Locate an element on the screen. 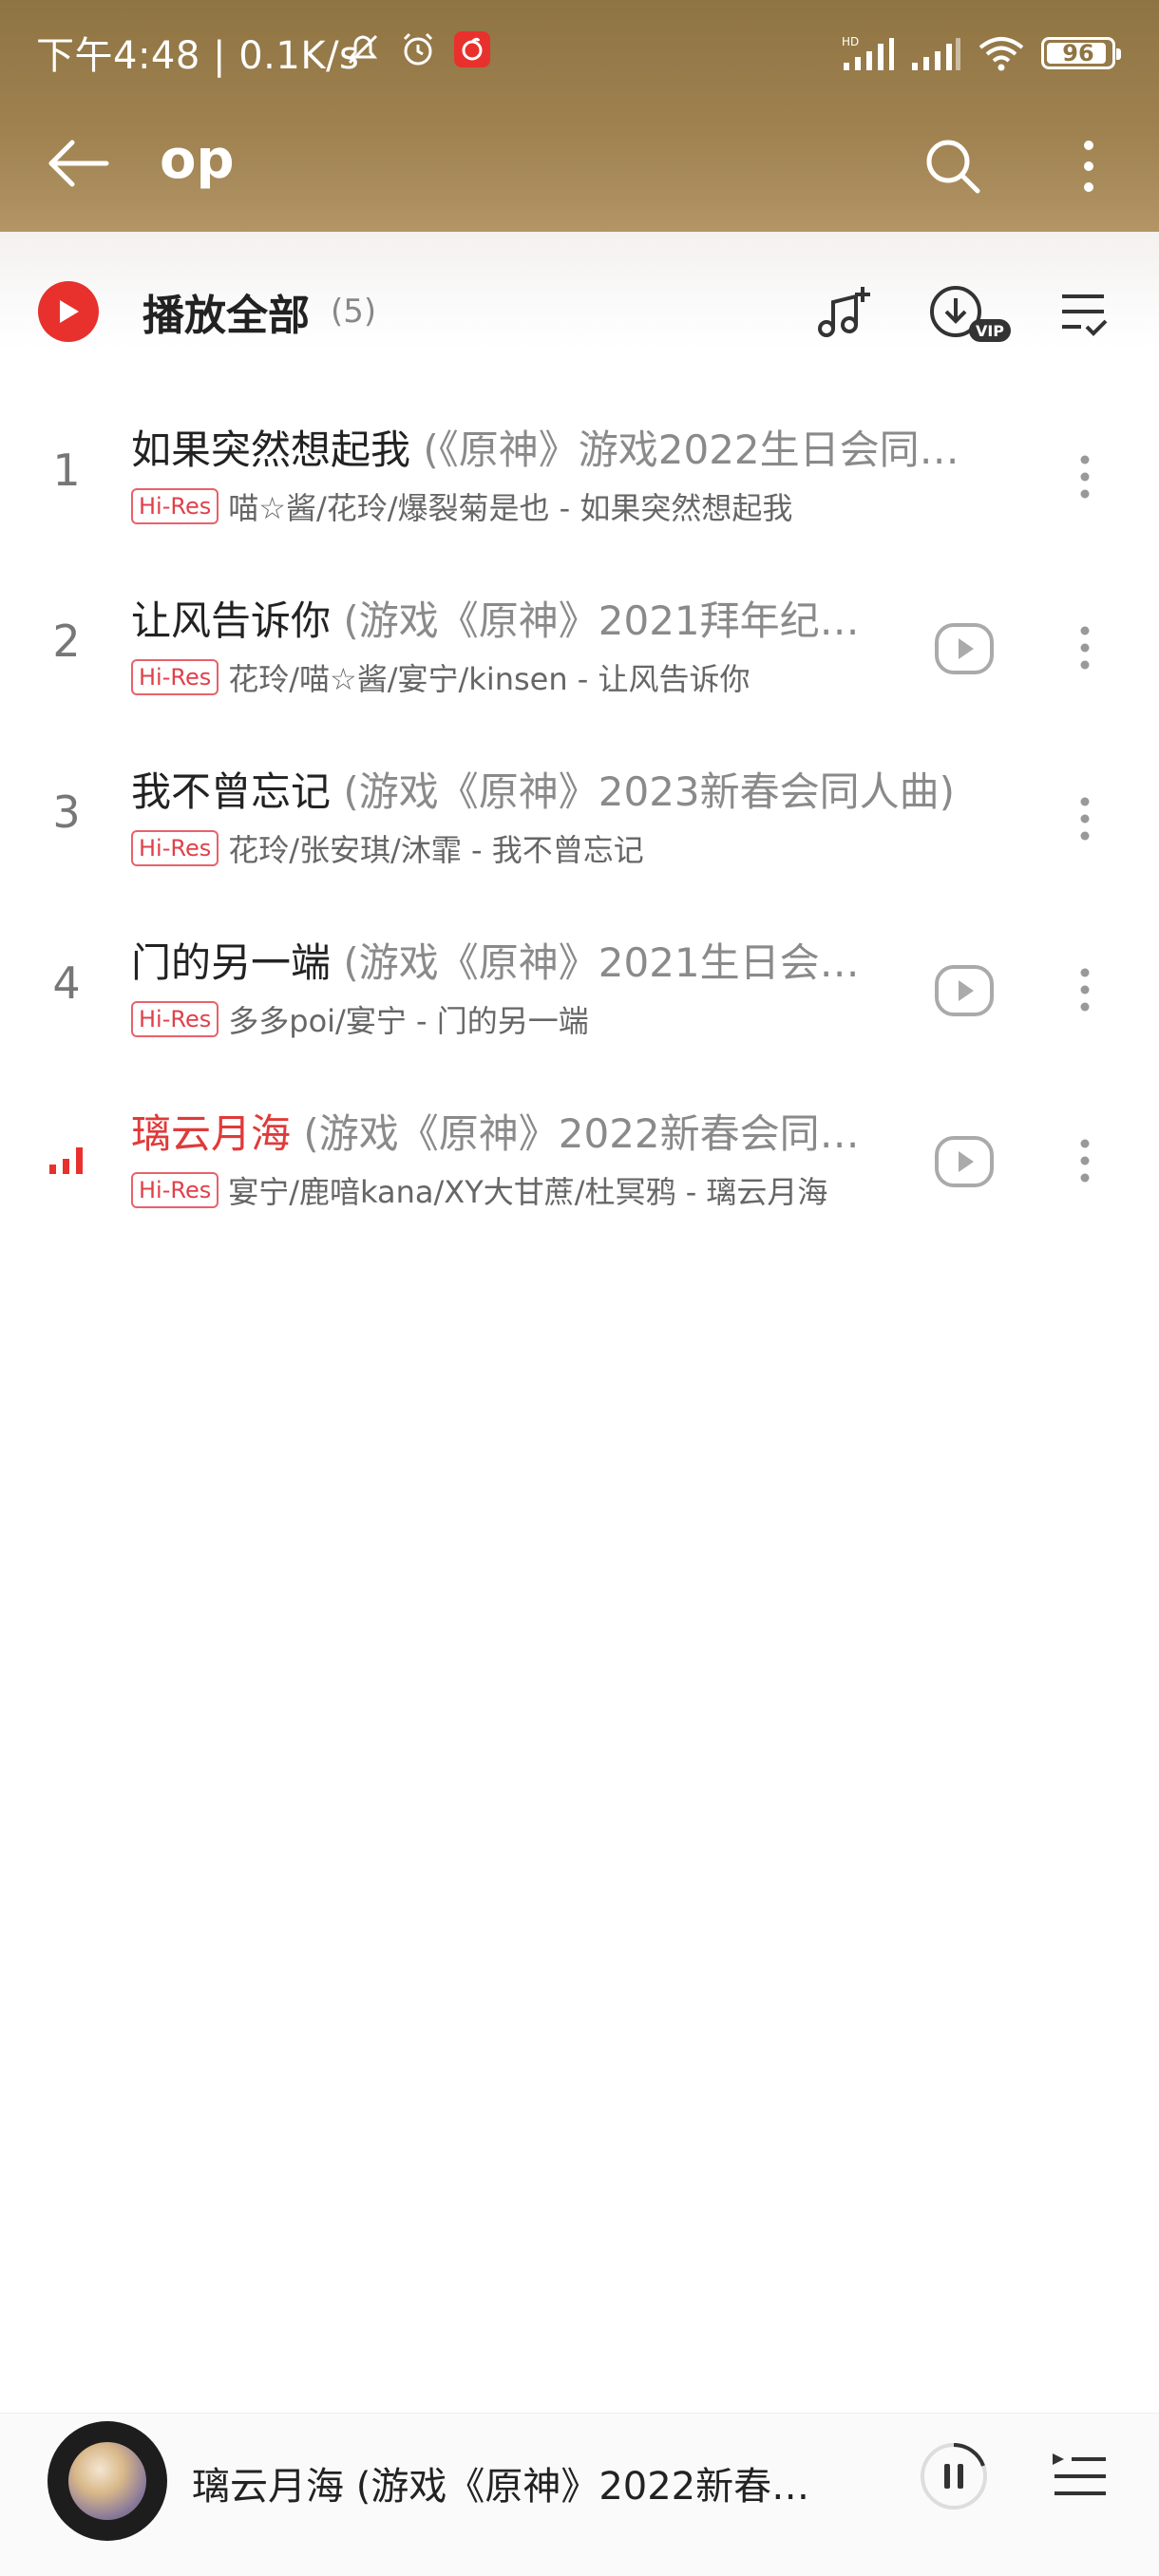 Image resolution: width=1159 pixels, height=2576 pixels. status-bar: 下午4:48 | 0.1K/s HD 96 is located at coordinates (579, 52).